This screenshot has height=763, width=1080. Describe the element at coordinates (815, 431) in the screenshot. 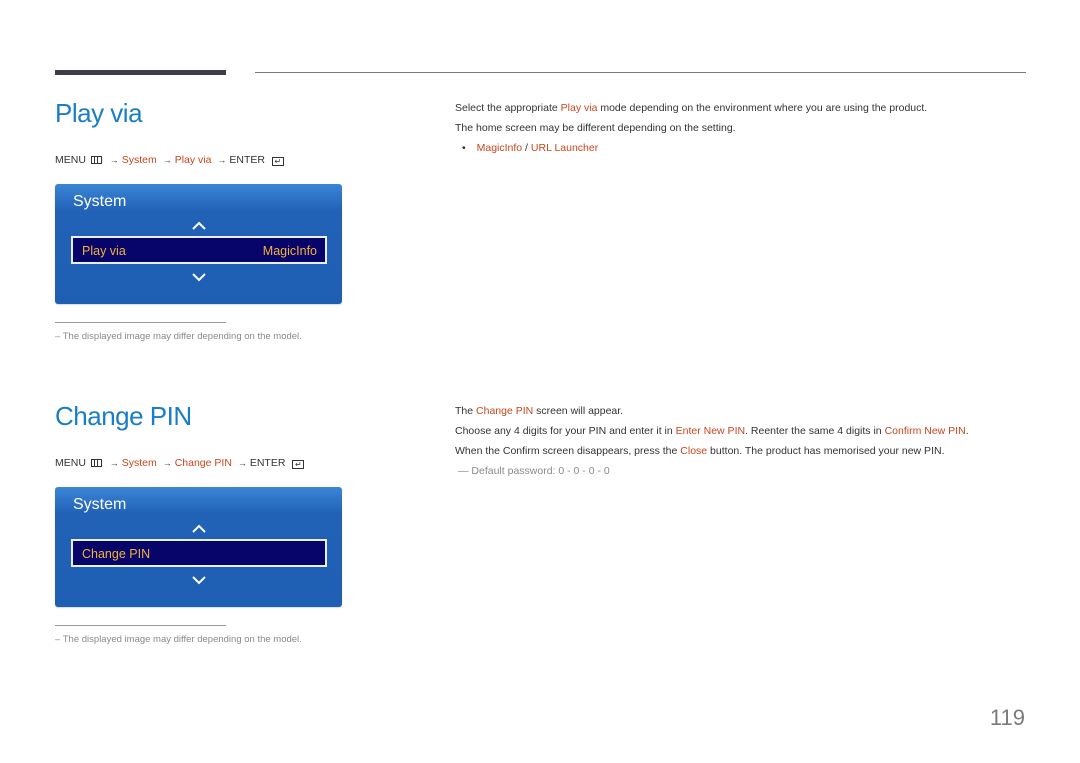

I see `text: . Reenter the same 4 digits in` at that location.